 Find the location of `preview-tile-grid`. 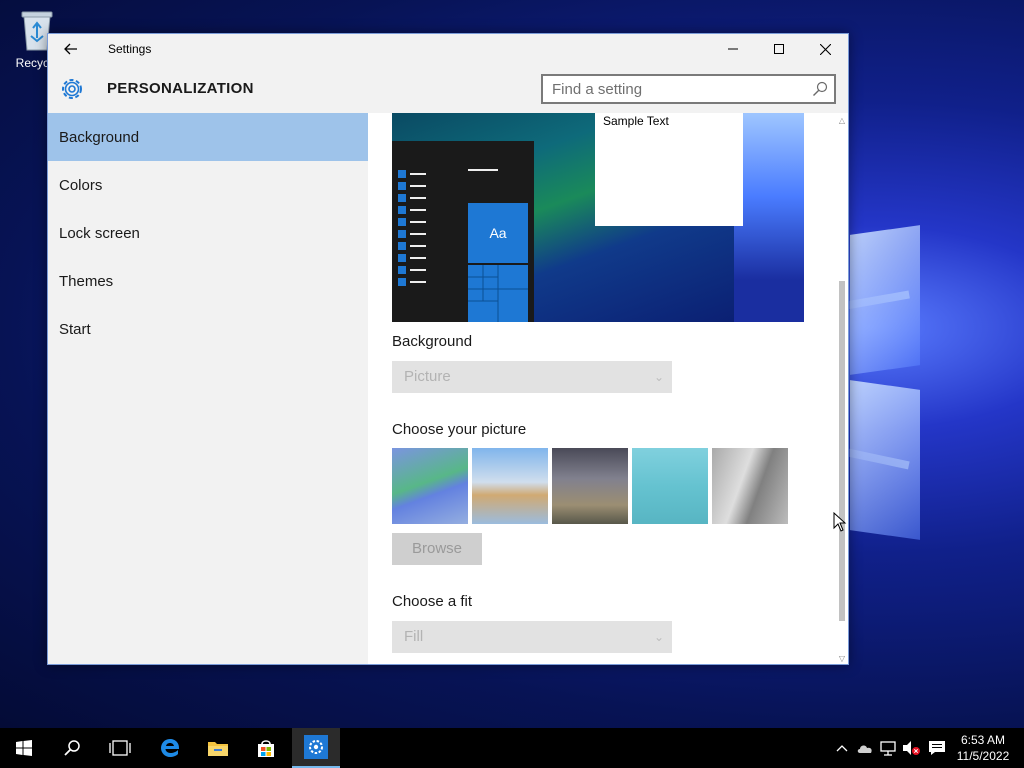

preview-tile-grid is located at coordinates (498, 293).